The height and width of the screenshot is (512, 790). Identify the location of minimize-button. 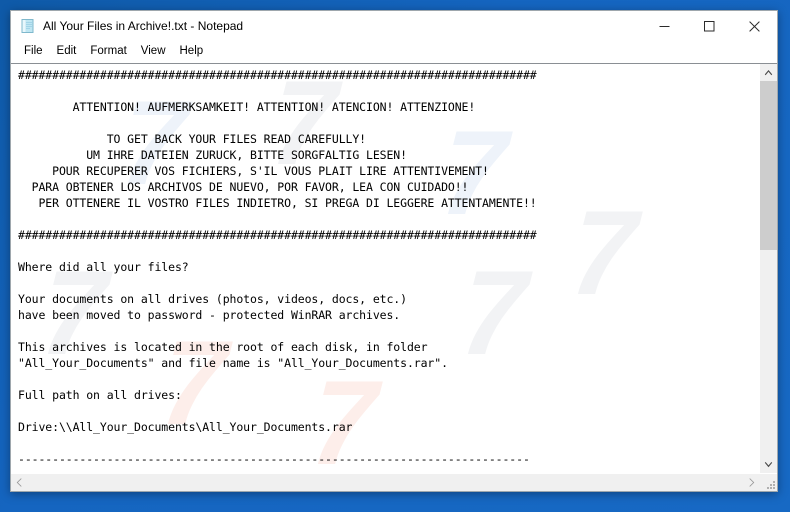
(664, 26).